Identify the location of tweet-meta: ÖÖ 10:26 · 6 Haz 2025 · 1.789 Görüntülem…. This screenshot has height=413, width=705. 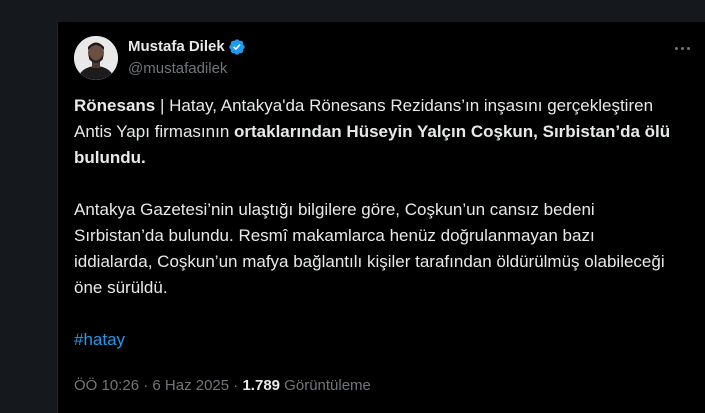
(222, 386).